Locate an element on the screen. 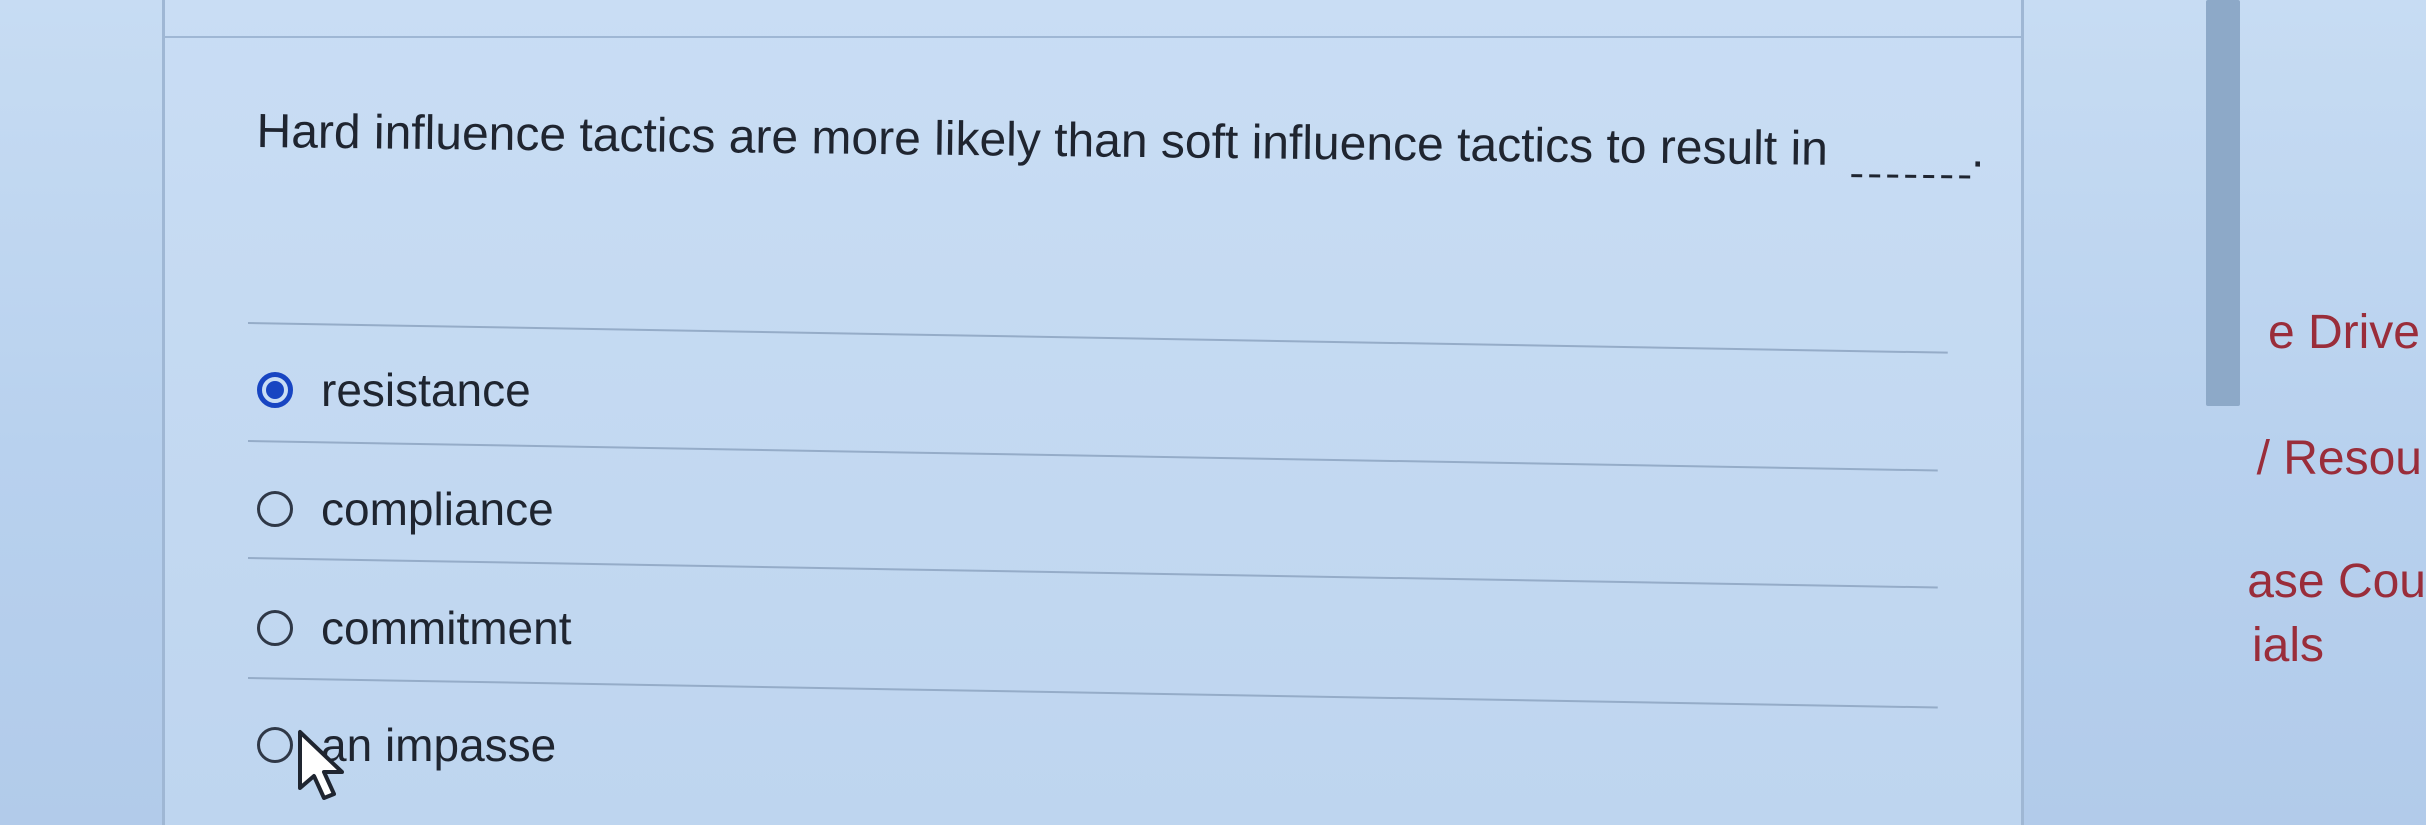 This screenshot has width=2426, height=825. option-label: resistance is located at coordinates (426, 390).